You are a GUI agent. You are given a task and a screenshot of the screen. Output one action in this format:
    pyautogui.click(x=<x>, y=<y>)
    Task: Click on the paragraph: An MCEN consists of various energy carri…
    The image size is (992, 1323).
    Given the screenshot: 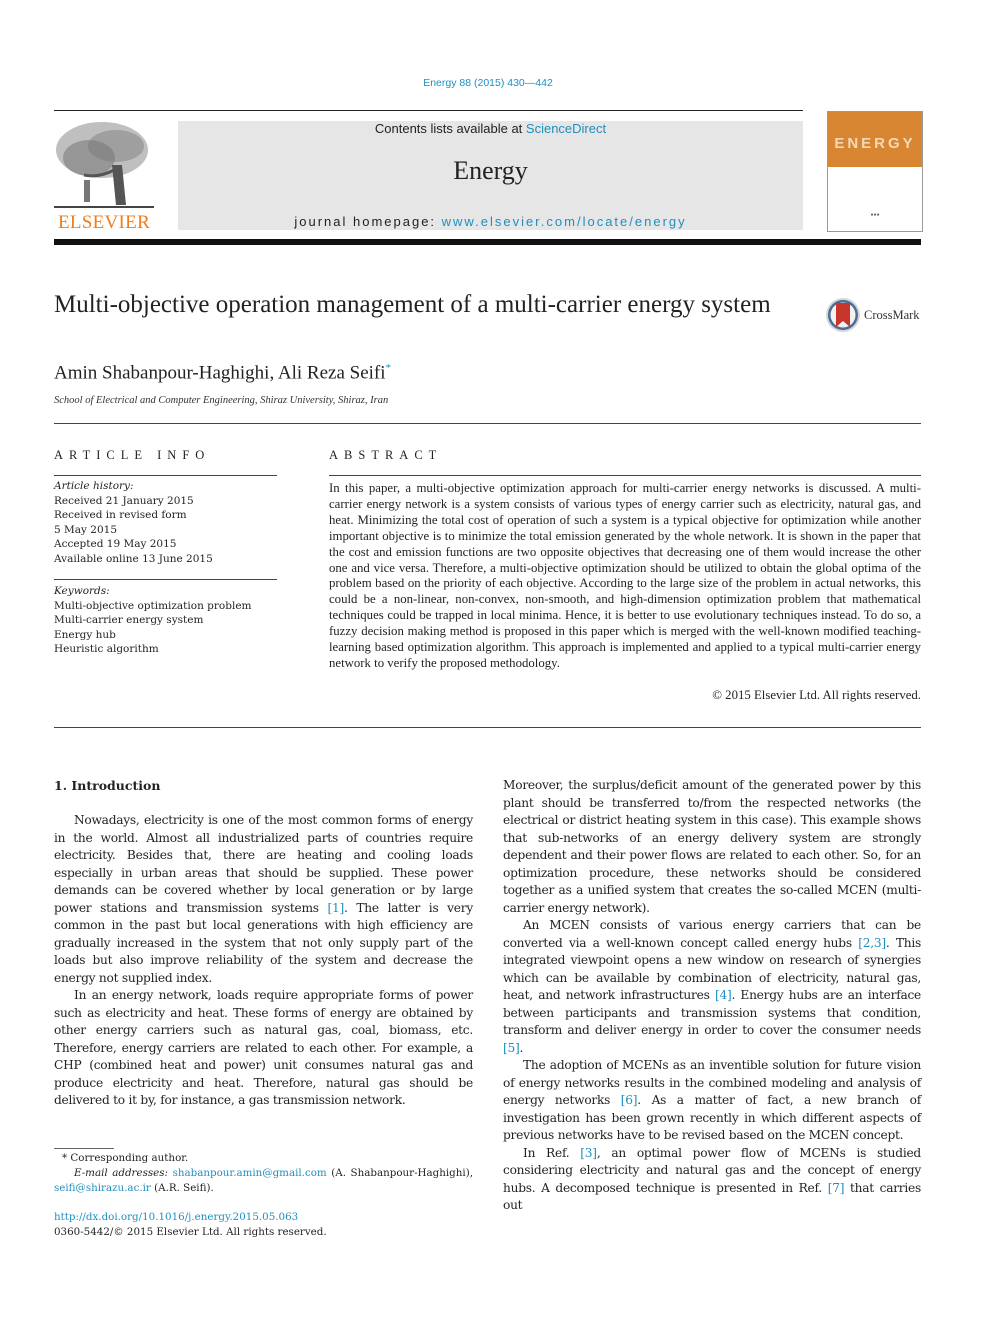 What is the action you would take?
    pyautogui.click(x=712, y=987)
    